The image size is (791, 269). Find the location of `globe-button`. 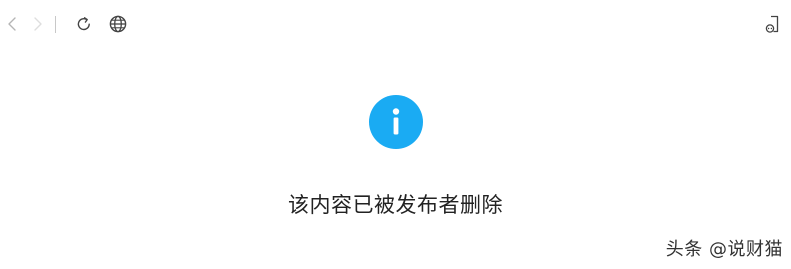

globe-button is located at coordinates (118, 24).